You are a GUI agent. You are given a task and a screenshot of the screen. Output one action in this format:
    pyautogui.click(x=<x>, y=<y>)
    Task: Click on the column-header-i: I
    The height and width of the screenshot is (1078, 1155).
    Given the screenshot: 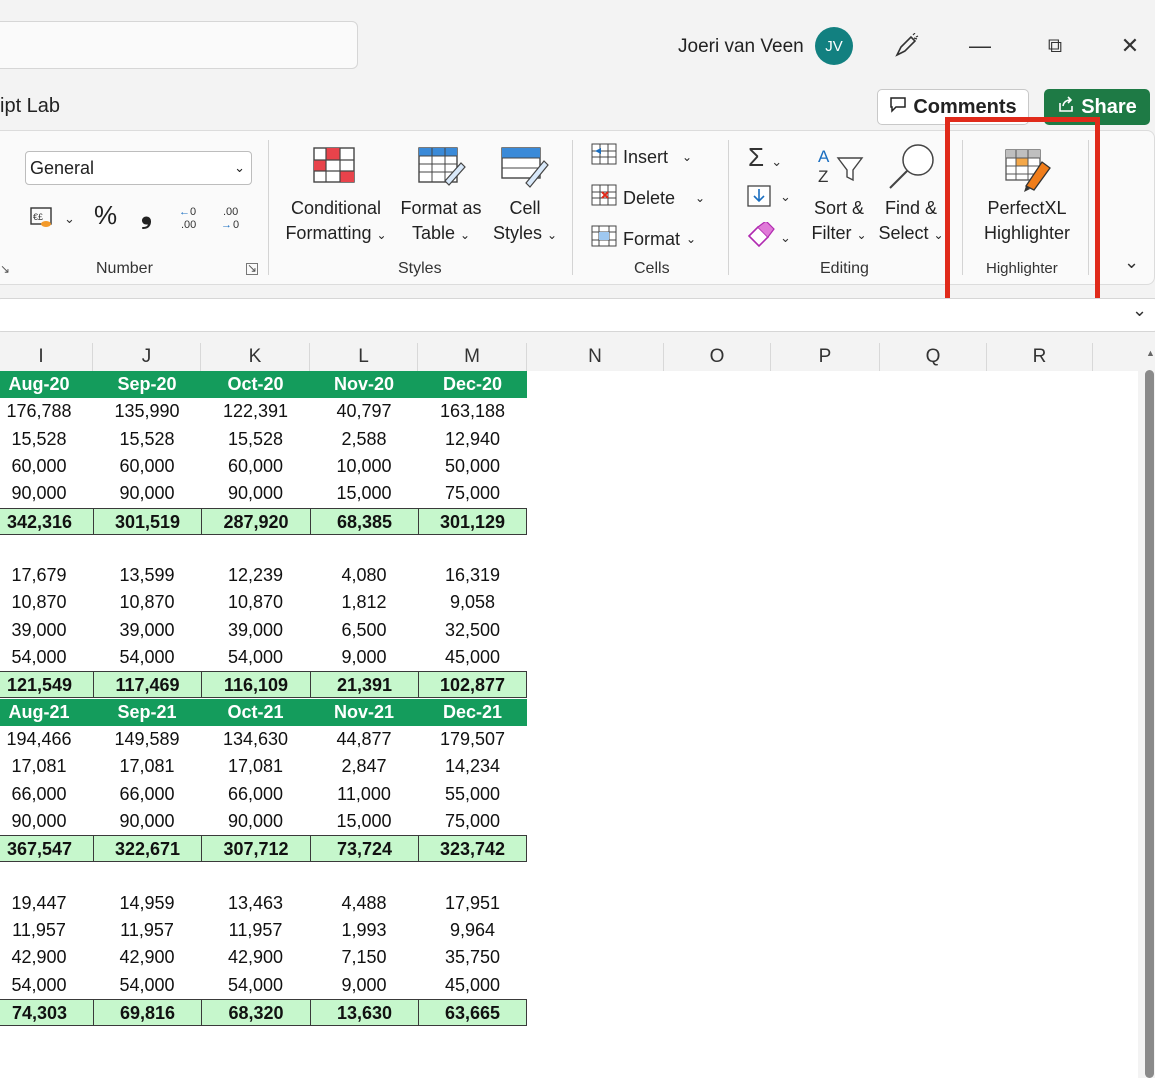 What is the action you would take?
    pyautogui.click(x=46, y=357)
    